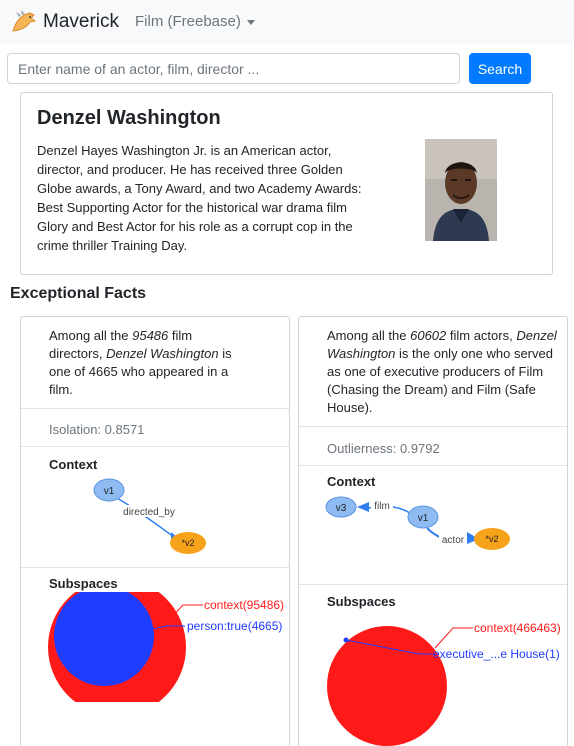 Image resolution: width=574 pixels, height=746 pixels. What do you see at coordinates (24, 22) in the screenshot?
I see `maverick-logo-icon` at bounding box center [24, 22].